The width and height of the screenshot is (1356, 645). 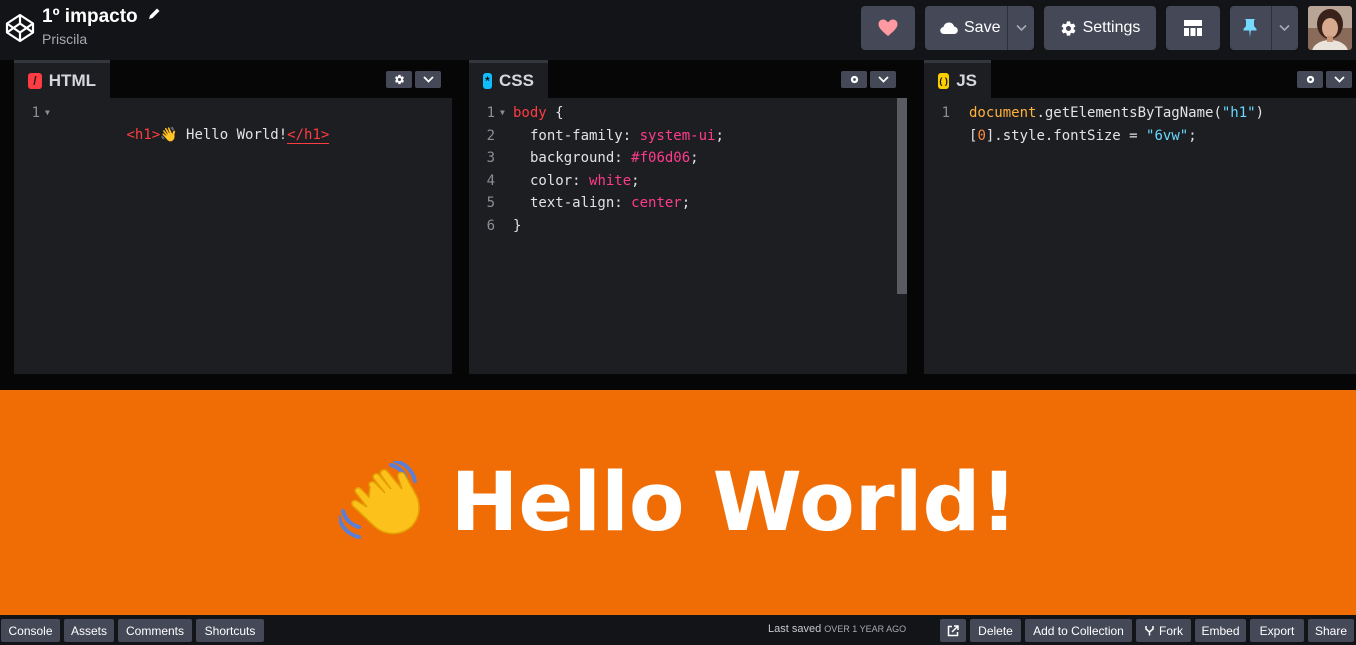 I want to click on tab-html: / HTML, so click(x=62, y=79).